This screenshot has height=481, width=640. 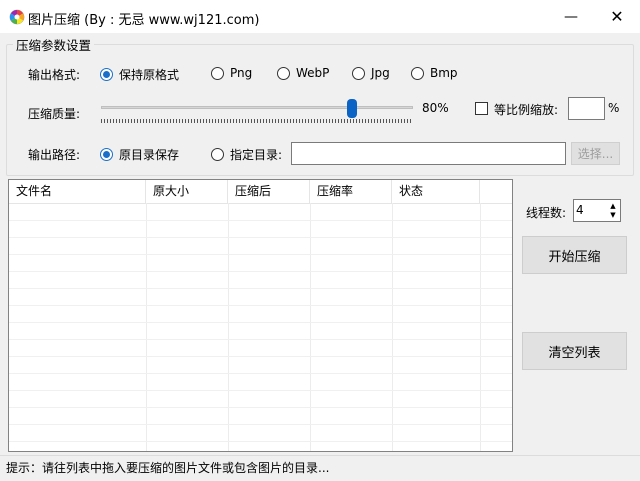 What do you see at coordinates (351, 191) in the screenshot?
I see `column-header-ratio: 压缩率` at bounding box center [351, 191].